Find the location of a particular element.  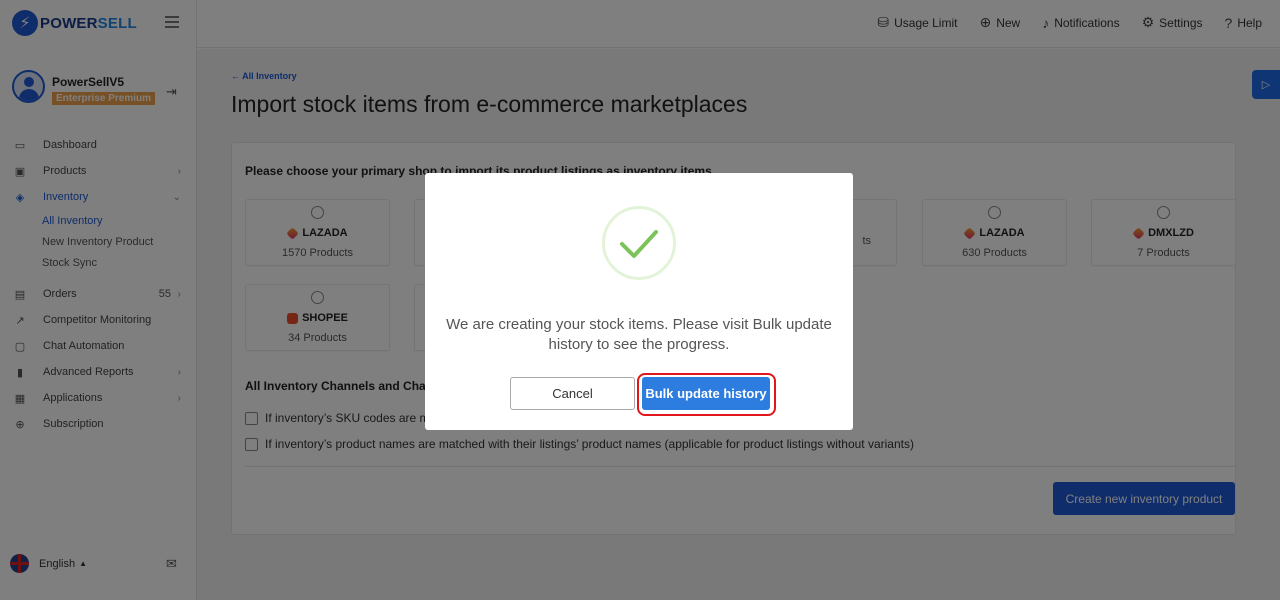

cancel-button: Cancel is located at coordinates (572, 393).